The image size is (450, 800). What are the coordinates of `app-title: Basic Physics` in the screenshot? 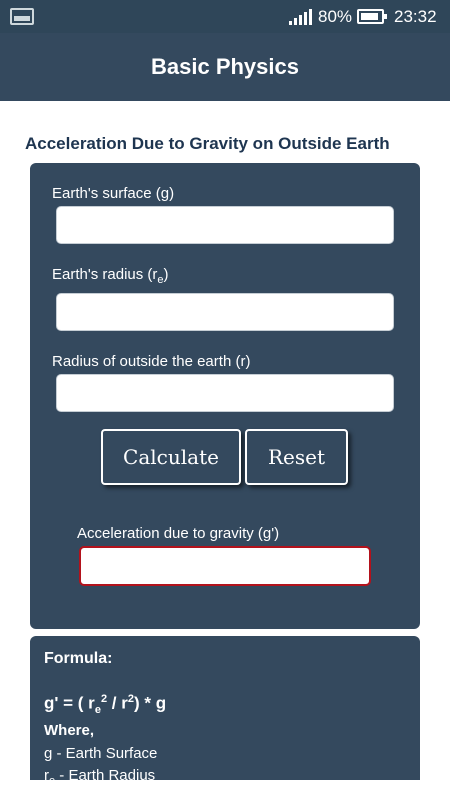 It's located at (225, 66).